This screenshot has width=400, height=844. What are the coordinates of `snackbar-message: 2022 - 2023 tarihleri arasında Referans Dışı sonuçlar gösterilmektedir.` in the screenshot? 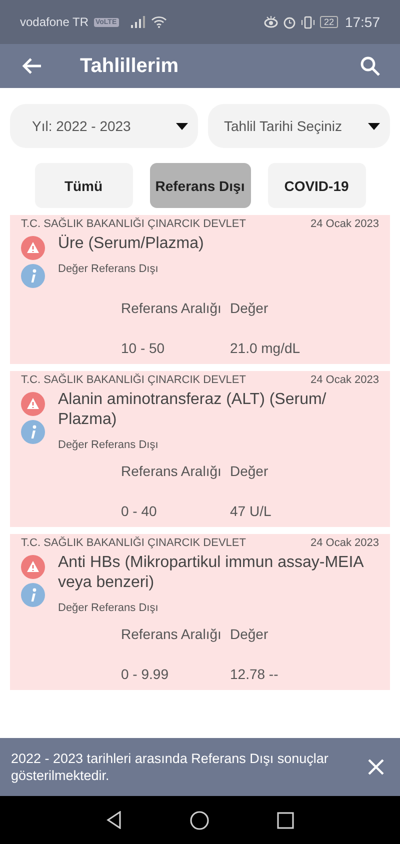 It's located at (170, 767).